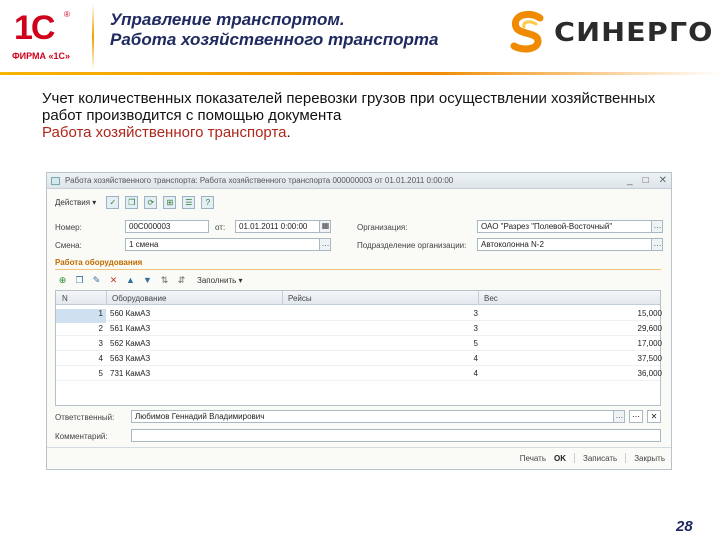 The width and height of the screenshot is (720, 540). Describe the element at coordinates (65, 298) in the screenshot. I see `column-header-n: N` at that location.